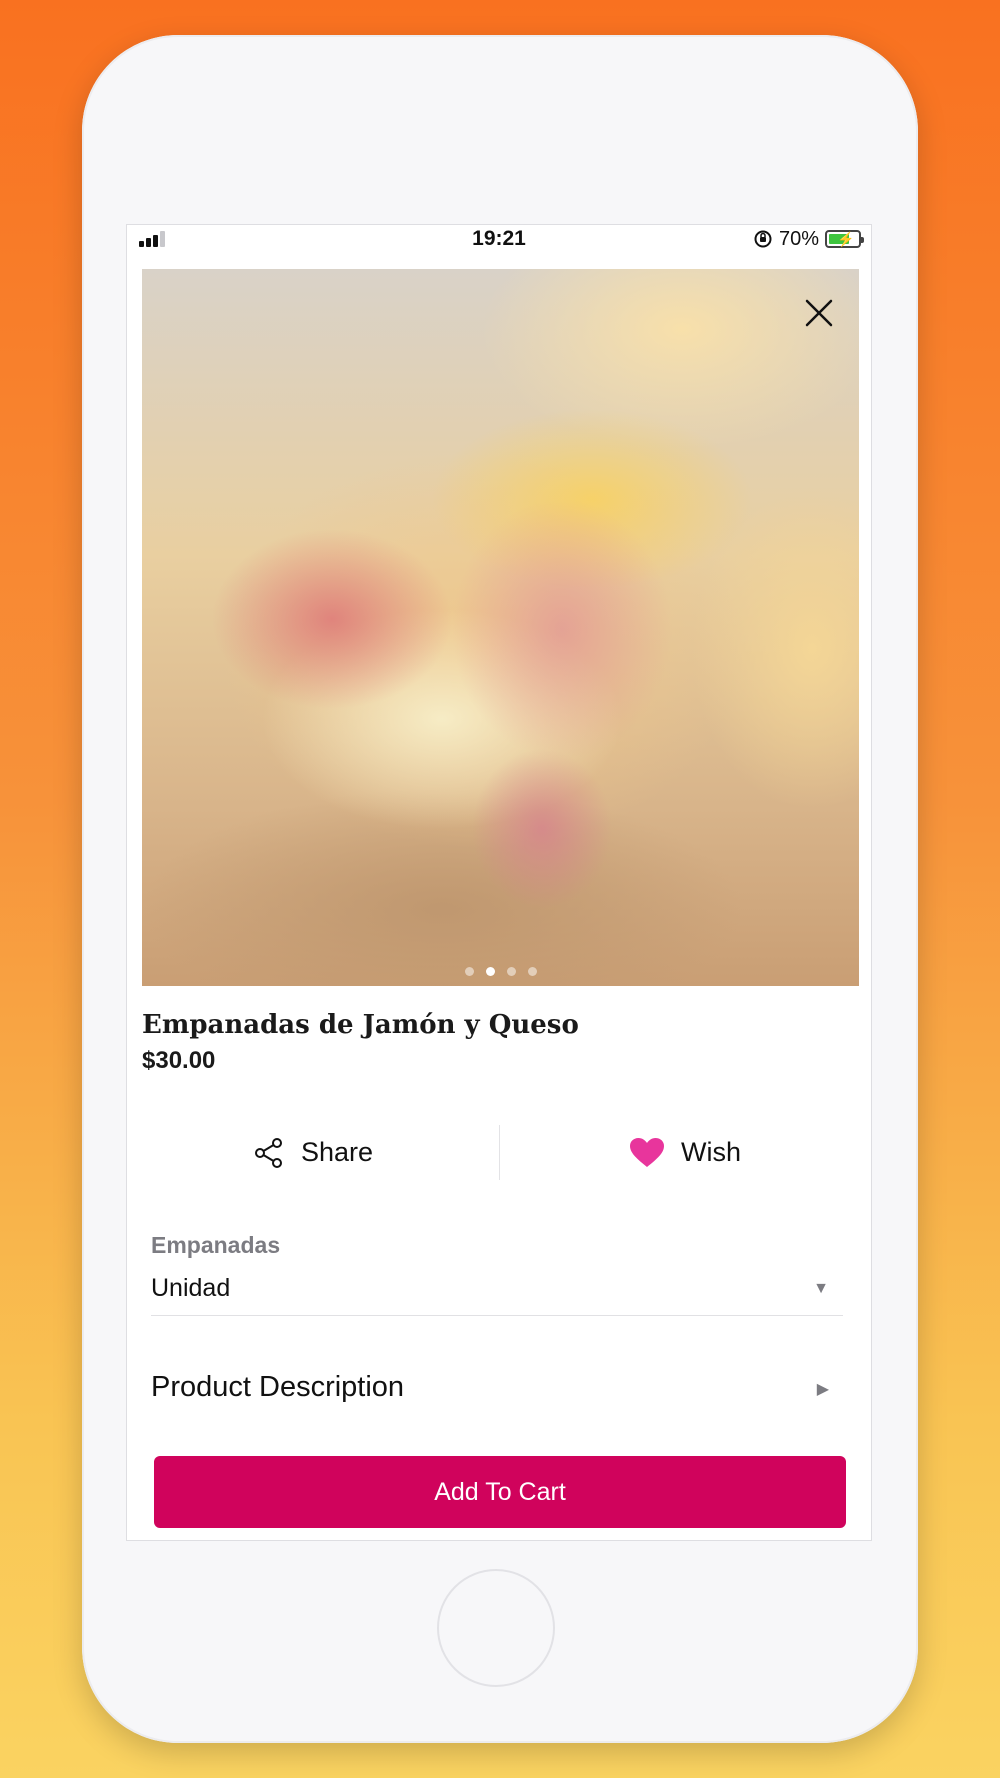 This screenshot has width=1000, height=1778. What do you see at coordinates (844, 239) in the screenshot?
I see `battery-charging-icon: ⚡` at bounding box center [844, 239].